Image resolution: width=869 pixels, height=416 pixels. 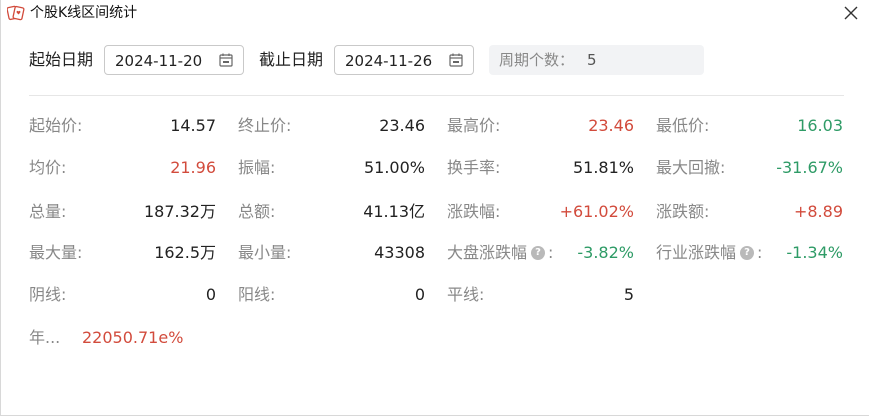 What do you see at coordinates (389, 61) in the screenshot?
I see `end-date-value: 2024-11-26` at bounding box center [389, 61].